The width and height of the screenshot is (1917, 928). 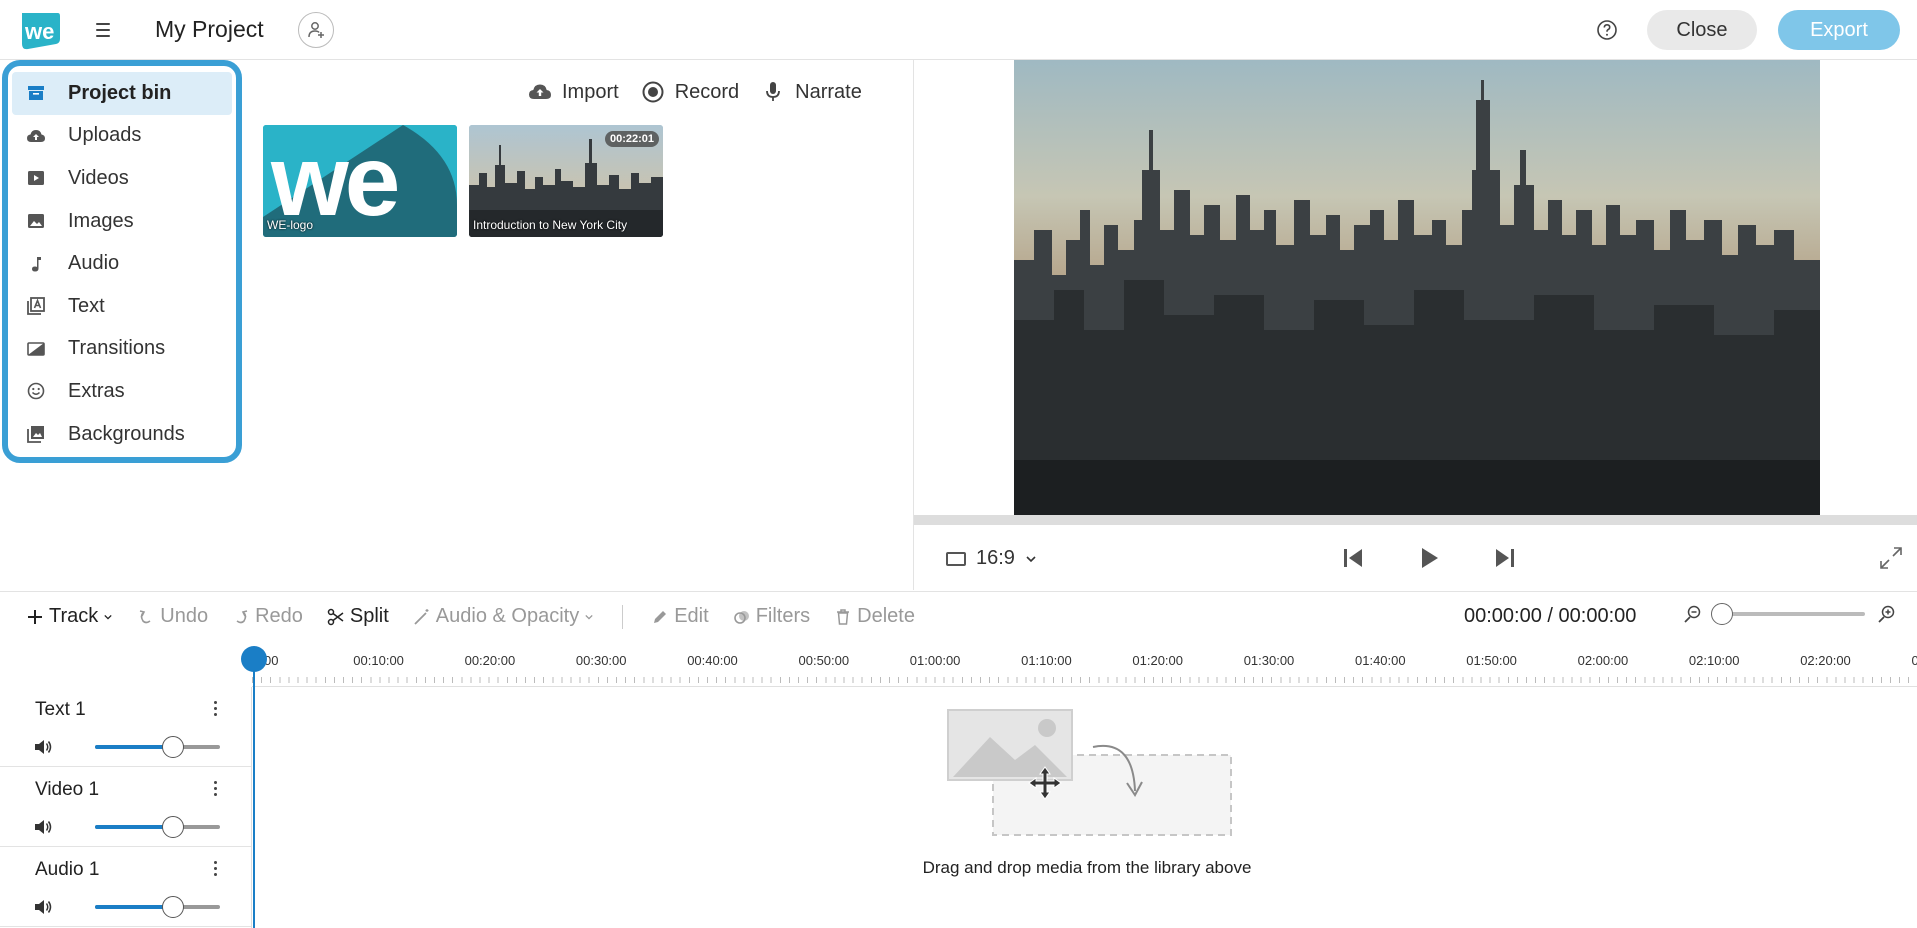 What do you see at coordinates (94, 263) in the screenshot?
I see `sidebar-item-label: Audio` at bounding box center [94, 263].